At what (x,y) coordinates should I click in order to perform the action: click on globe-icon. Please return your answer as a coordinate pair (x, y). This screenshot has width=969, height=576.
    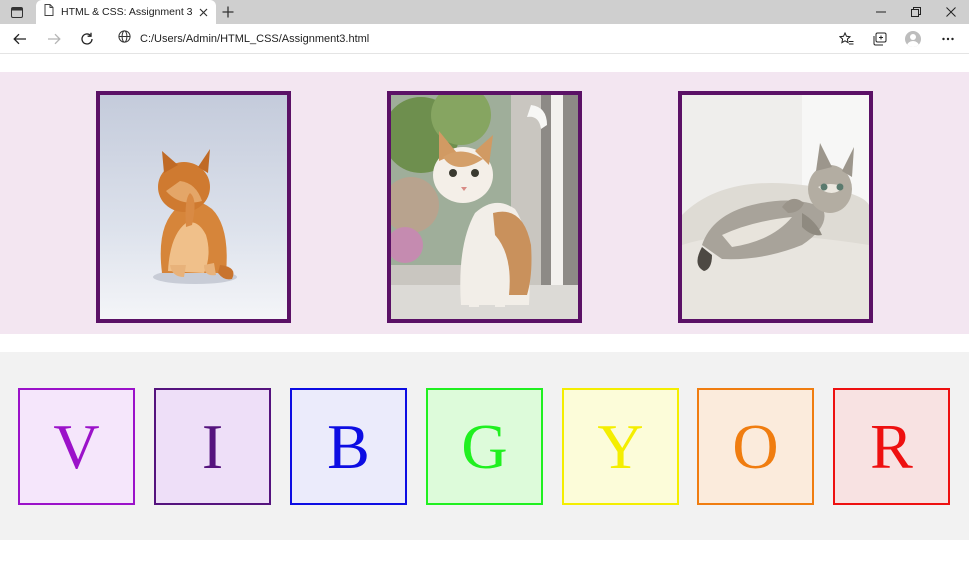
    Looking at the image, I should click on (124, 38).